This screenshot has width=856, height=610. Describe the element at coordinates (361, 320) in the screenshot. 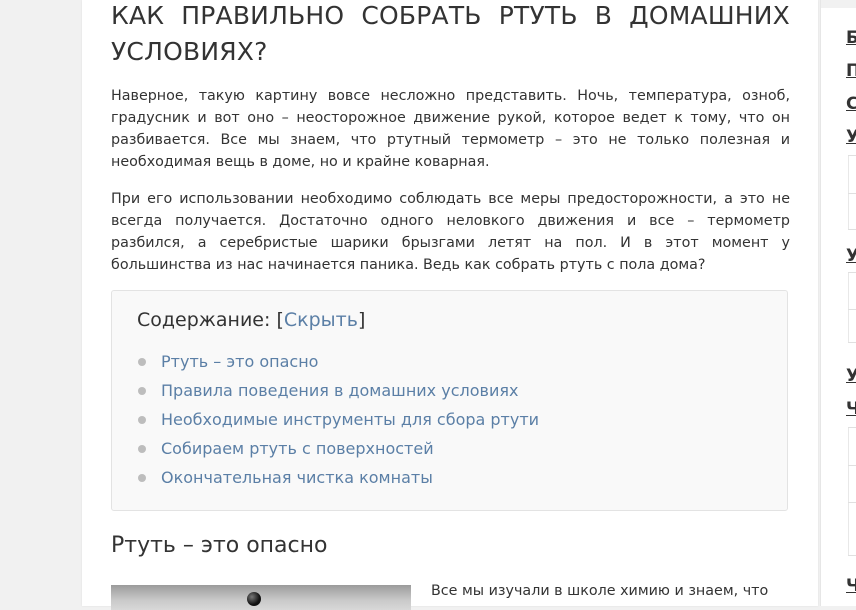

I see `toc-bracket-close: ]` at that location.